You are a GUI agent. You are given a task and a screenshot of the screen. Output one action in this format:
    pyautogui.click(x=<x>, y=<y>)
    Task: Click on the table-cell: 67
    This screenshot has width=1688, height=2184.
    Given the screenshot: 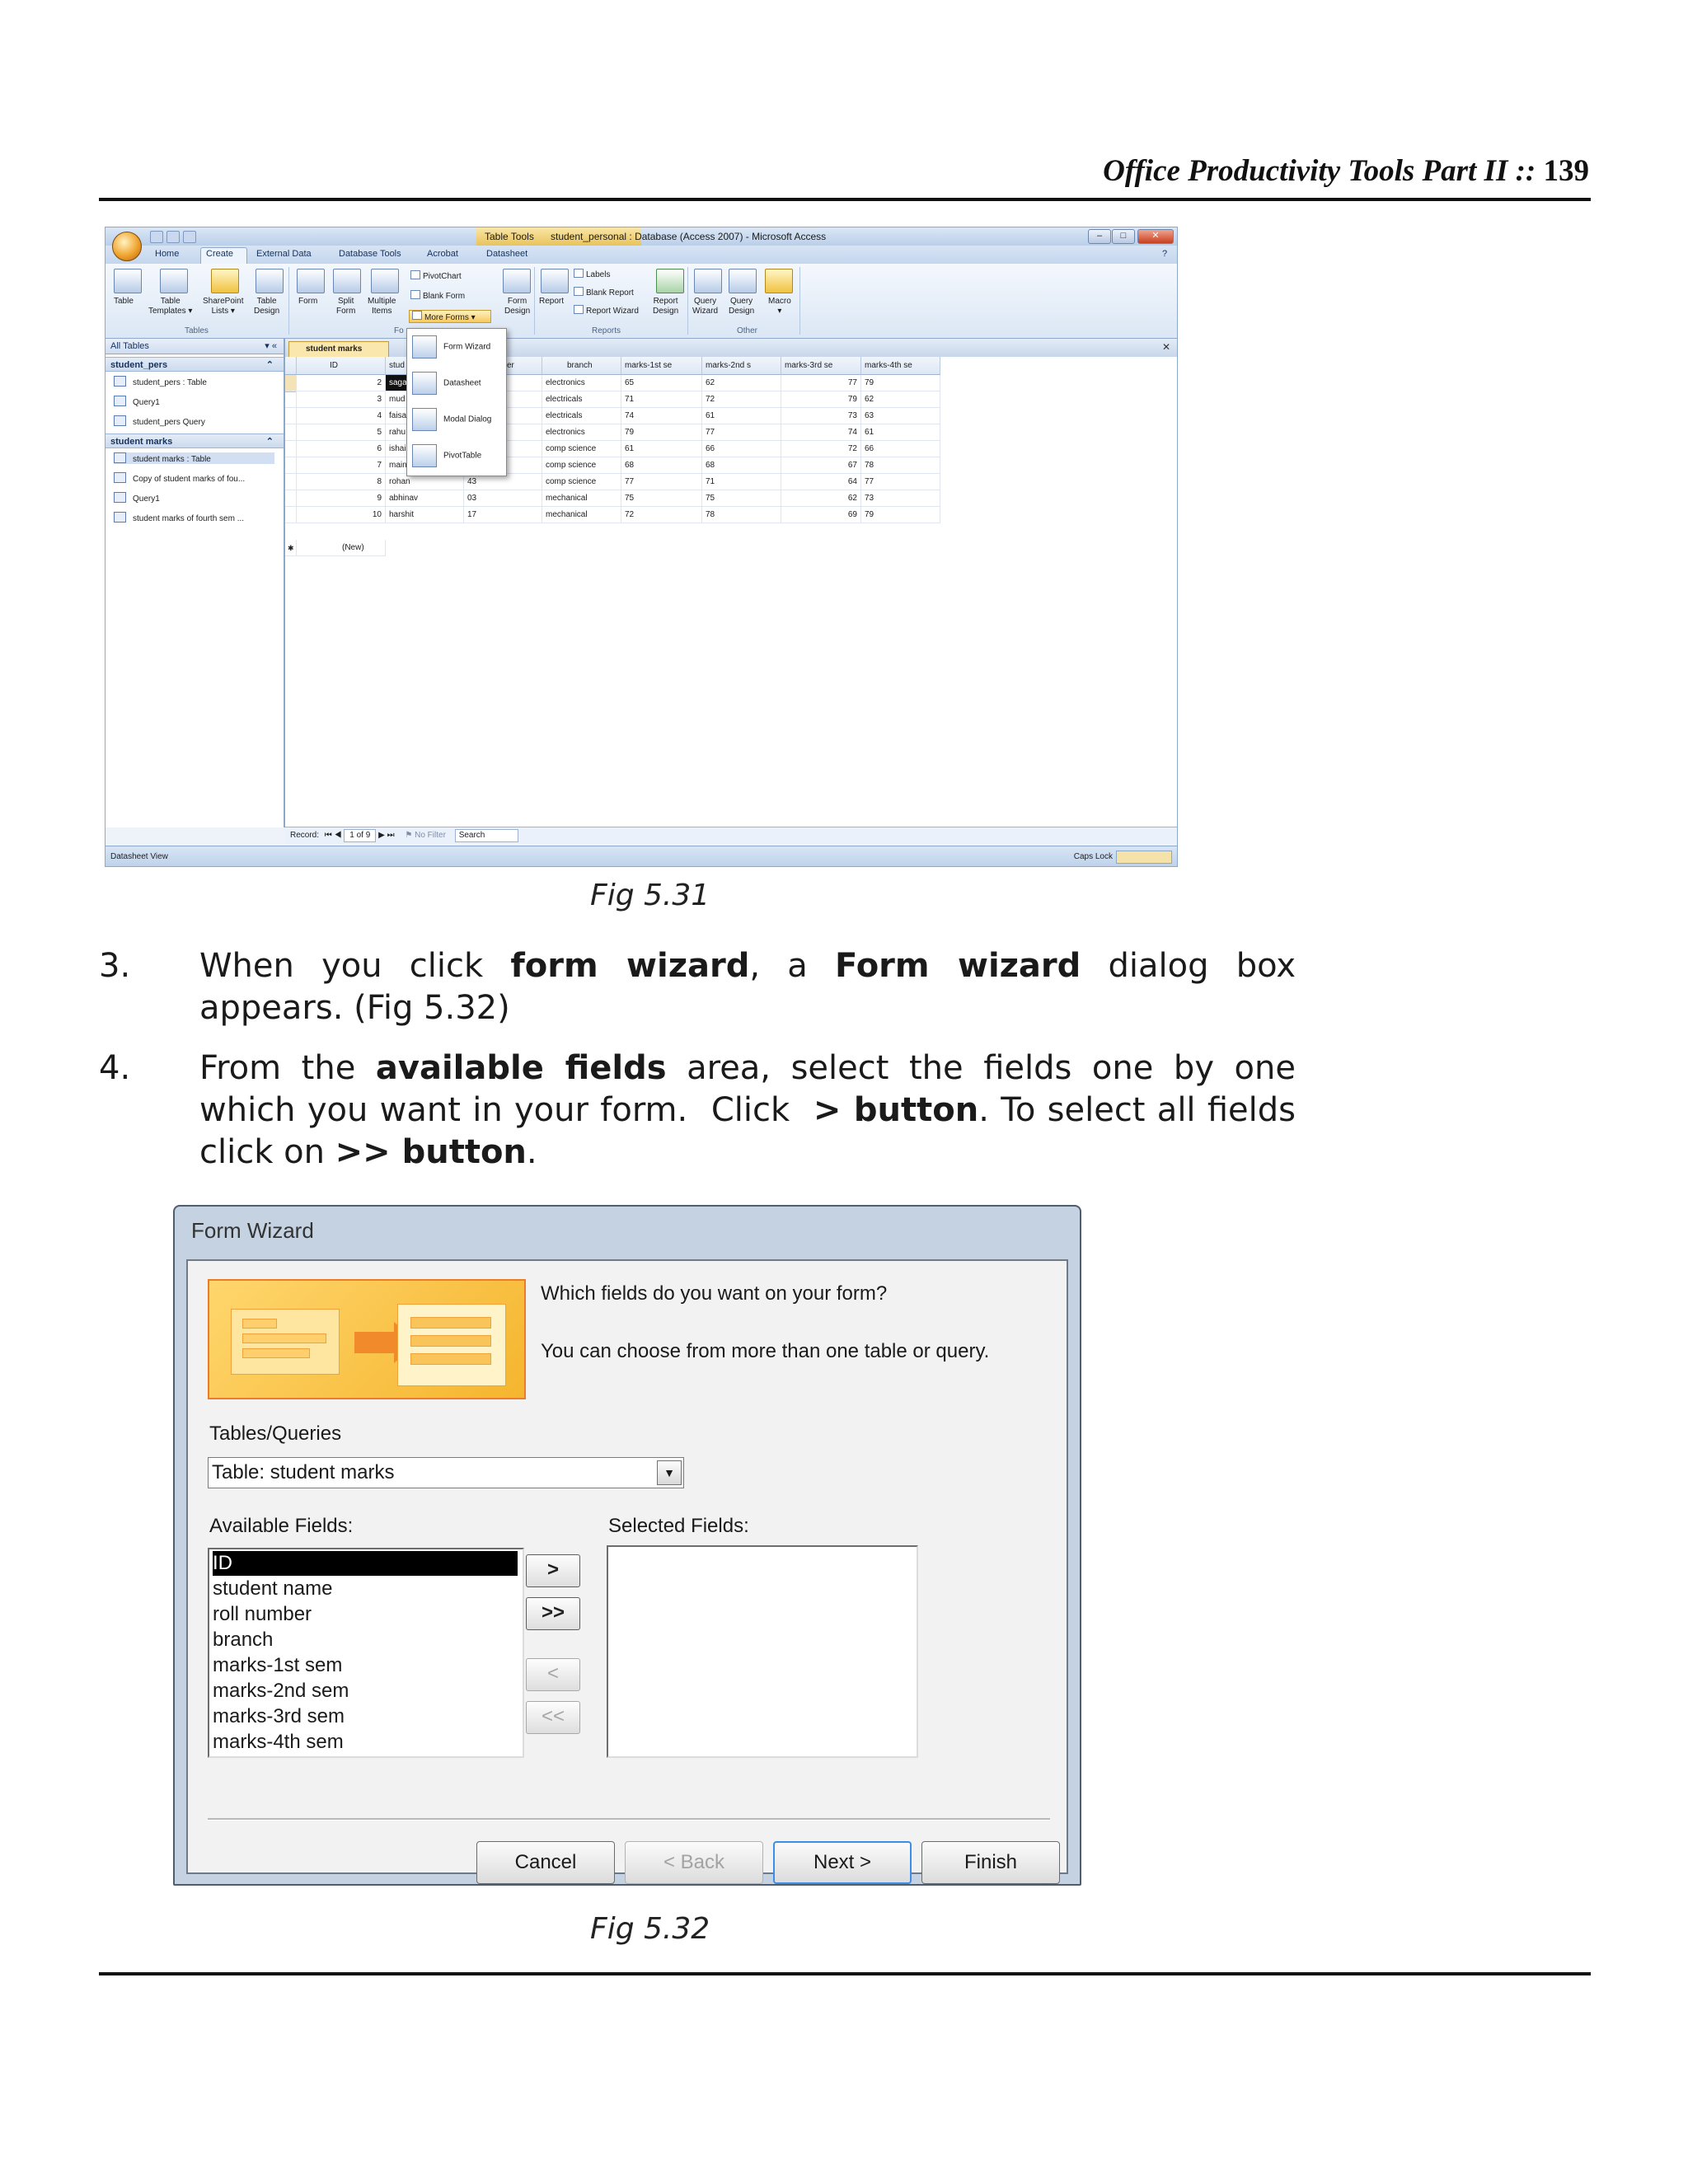 What is the action you would take?
    pyautogui.click(x=821, y=465)
    